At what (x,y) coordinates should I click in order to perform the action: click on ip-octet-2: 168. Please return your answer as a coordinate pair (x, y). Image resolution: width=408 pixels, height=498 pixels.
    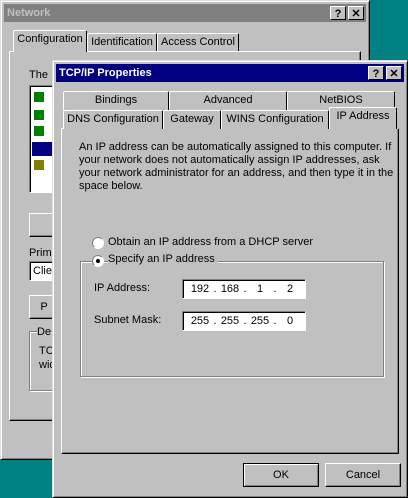
    Looking at the image, I should click on (230, 289).